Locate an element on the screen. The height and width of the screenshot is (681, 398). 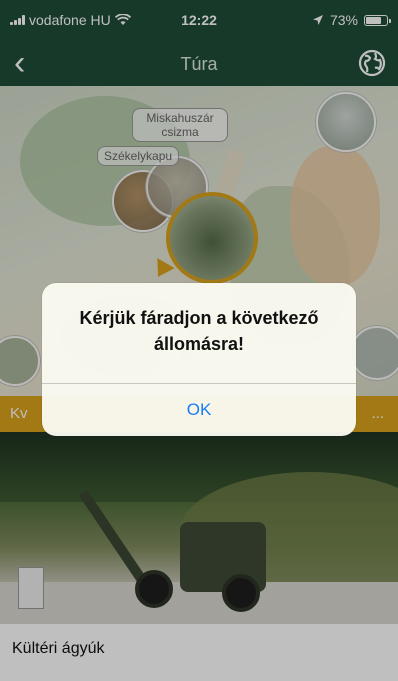
alert-message: Kérjük fáradjon a következő állomásra! is located at coordinates (199, 331).